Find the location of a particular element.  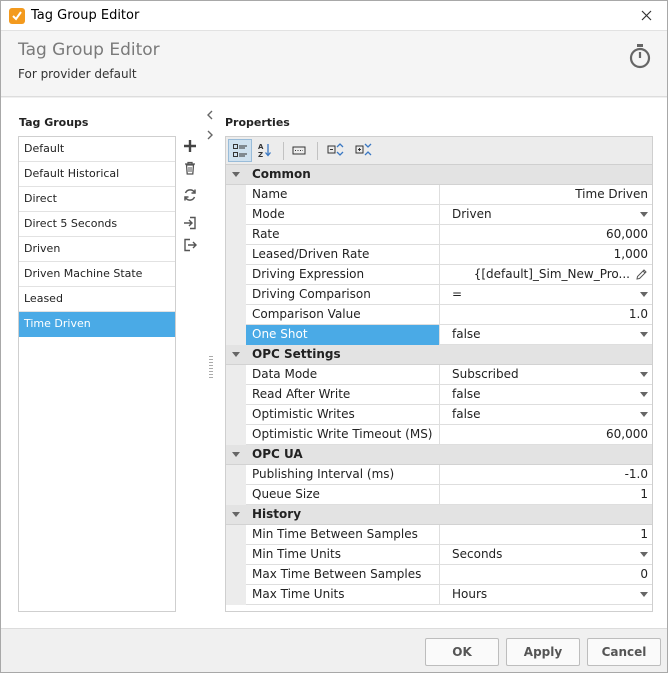

property-value-dropdown: Hours is located at coordinates (546, 595).